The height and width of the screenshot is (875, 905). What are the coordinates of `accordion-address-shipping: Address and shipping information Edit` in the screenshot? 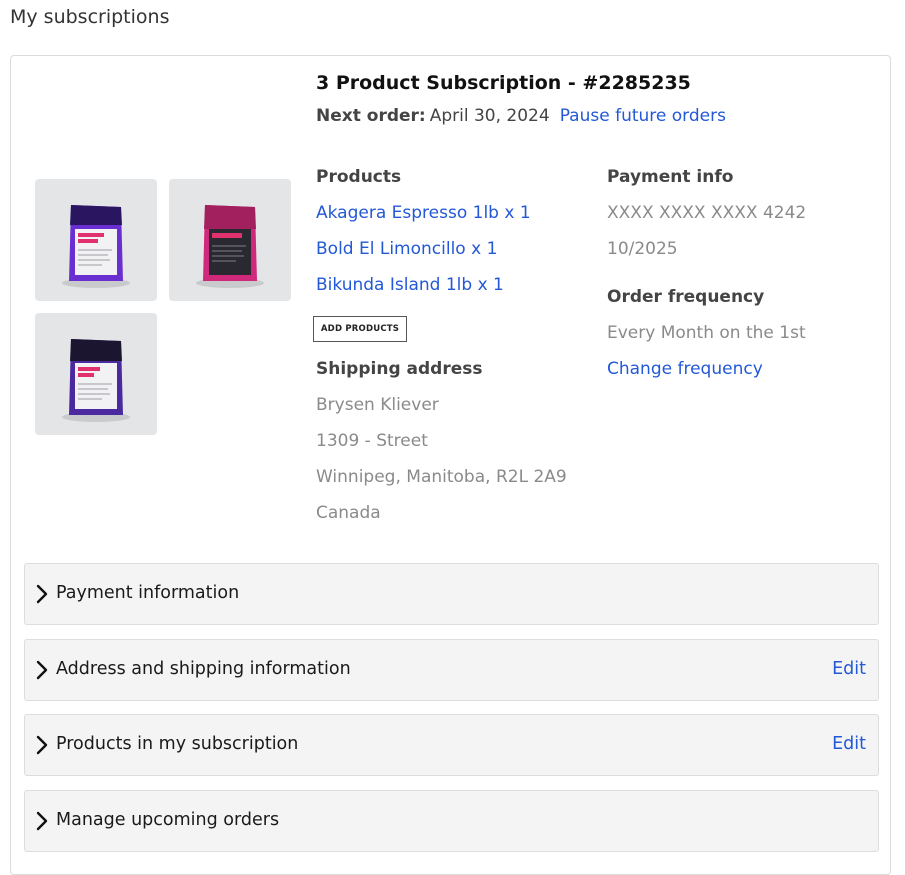 It's located at (451, 670).